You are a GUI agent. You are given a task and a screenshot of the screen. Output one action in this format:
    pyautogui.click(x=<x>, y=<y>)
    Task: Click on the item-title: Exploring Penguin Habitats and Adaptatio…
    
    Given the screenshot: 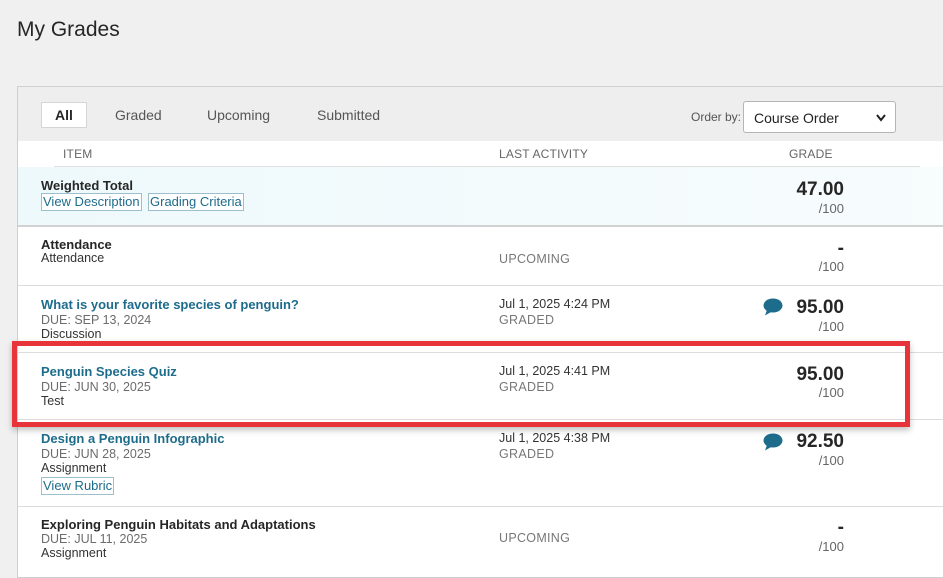 What is the action you would take?
    pyautogui.click(x=178, y=524)
    